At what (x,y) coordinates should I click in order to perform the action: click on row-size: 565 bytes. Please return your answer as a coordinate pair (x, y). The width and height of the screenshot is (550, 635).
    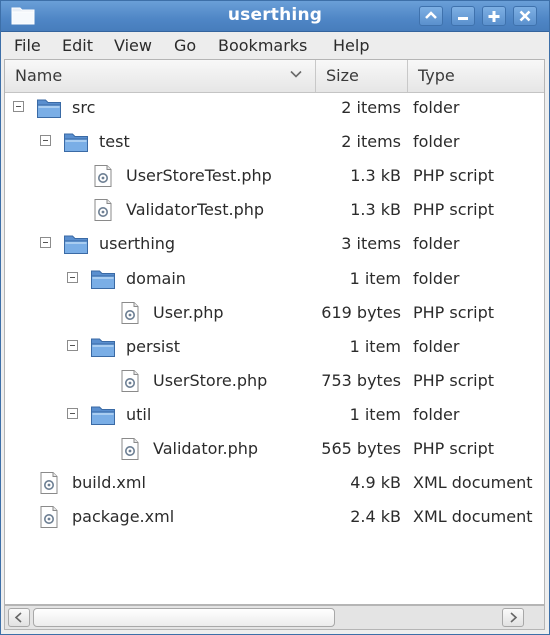
    Looking at the image, I should click on (361, 448).